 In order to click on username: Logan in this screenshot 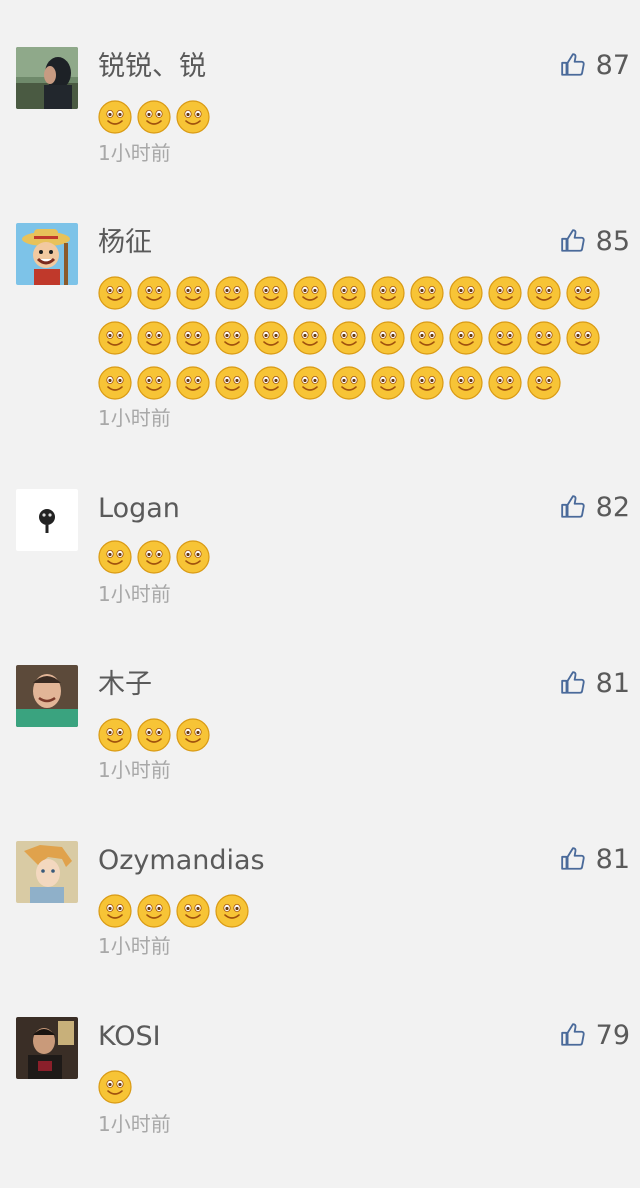, I will do `click(139, 509)`.